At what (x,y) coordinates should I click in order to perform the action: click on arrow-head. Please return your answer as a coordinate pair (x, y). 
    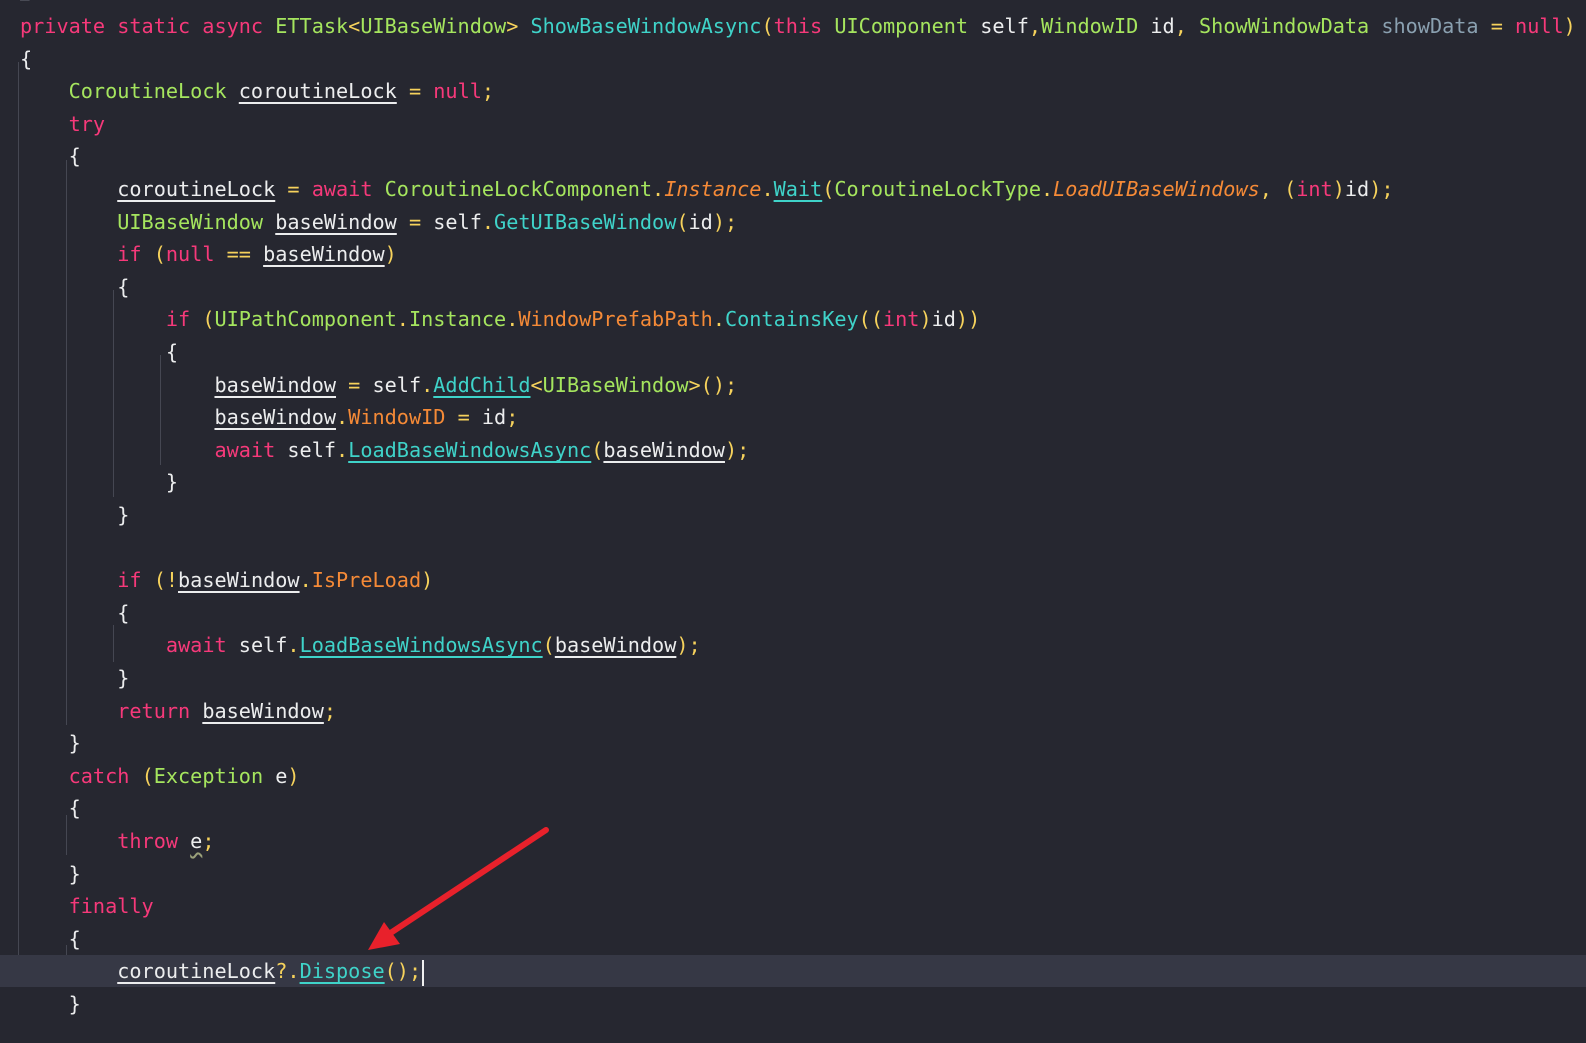
    Looking at the image, I should click on (384, 936).